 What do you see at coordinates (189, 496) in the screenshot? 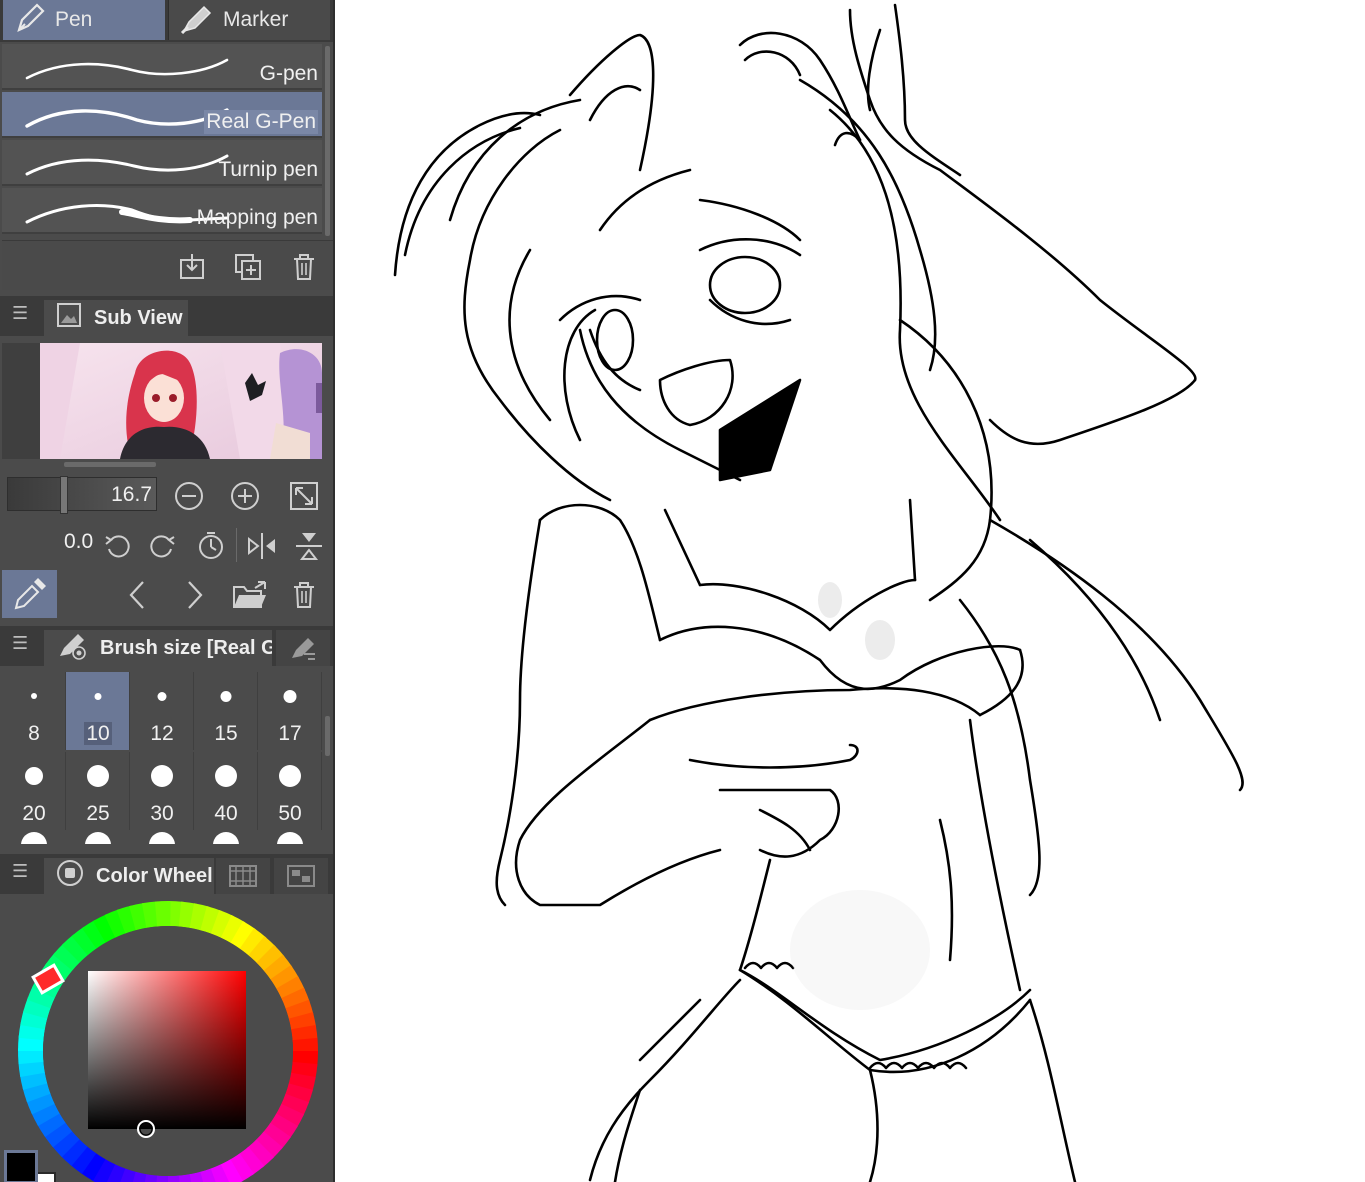
I see `zoom-out-icon` at bounding box center [189, 496].